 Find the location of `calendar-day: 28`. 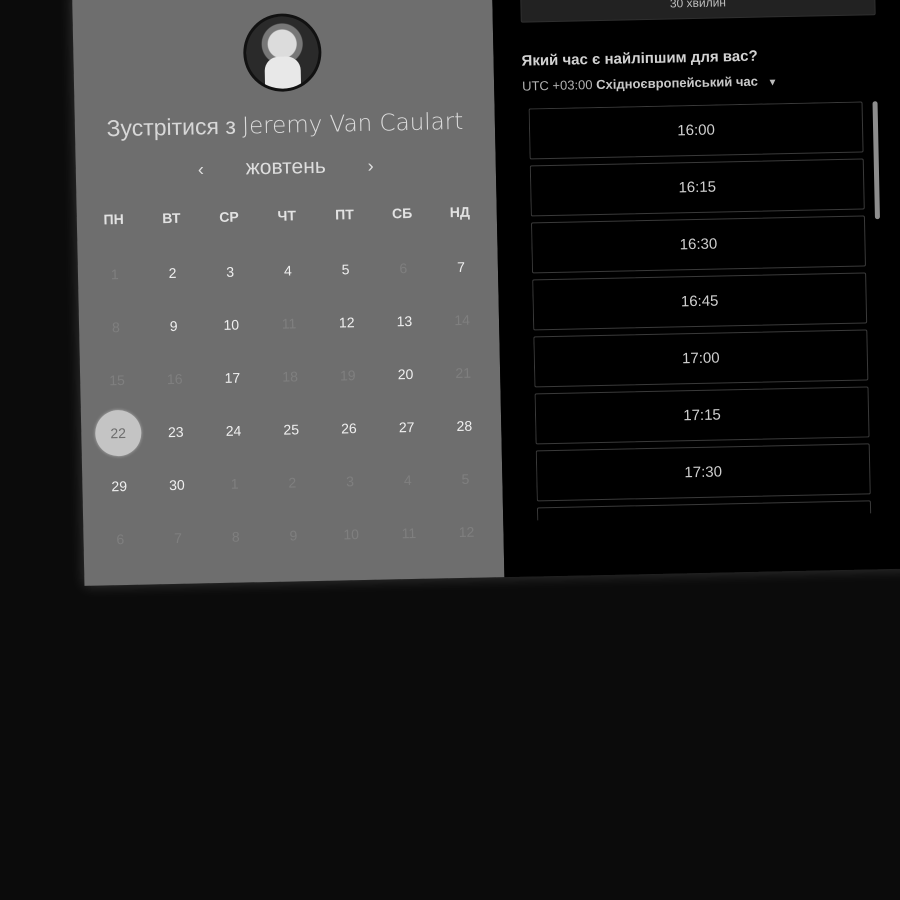

calendar-day: 28 is located at coordinates (464, 425).